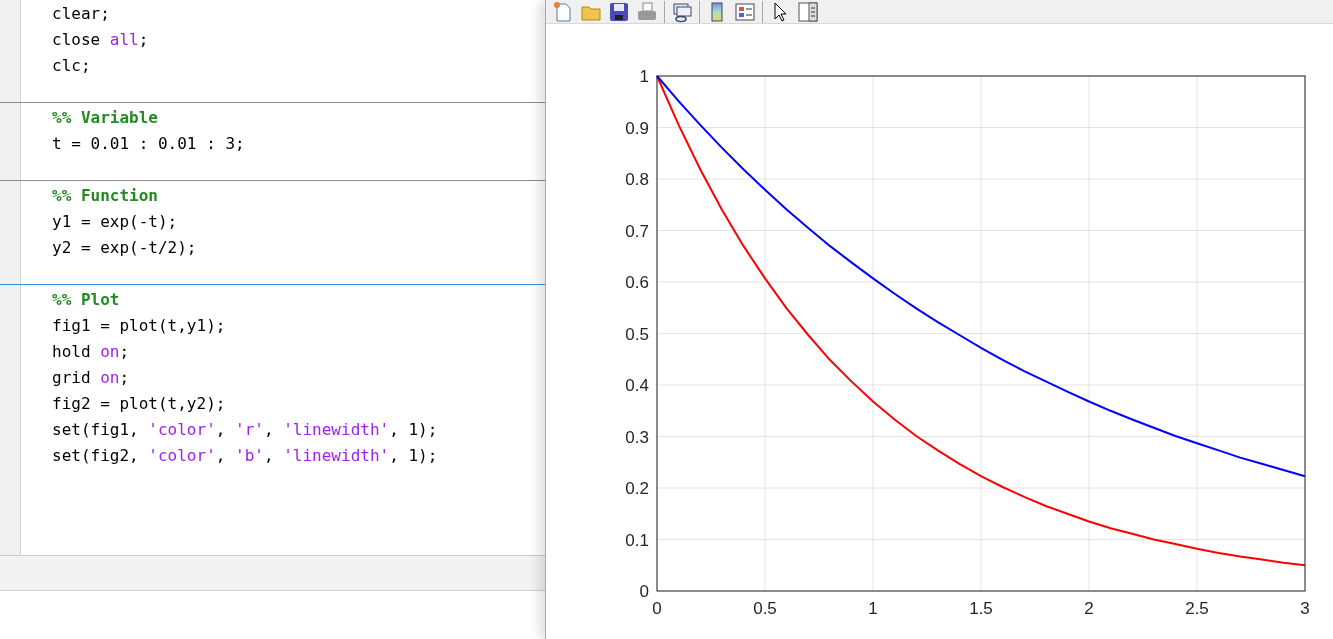 The image size is (1333, 639). I want to click on printer-icon, so click(647, 11).